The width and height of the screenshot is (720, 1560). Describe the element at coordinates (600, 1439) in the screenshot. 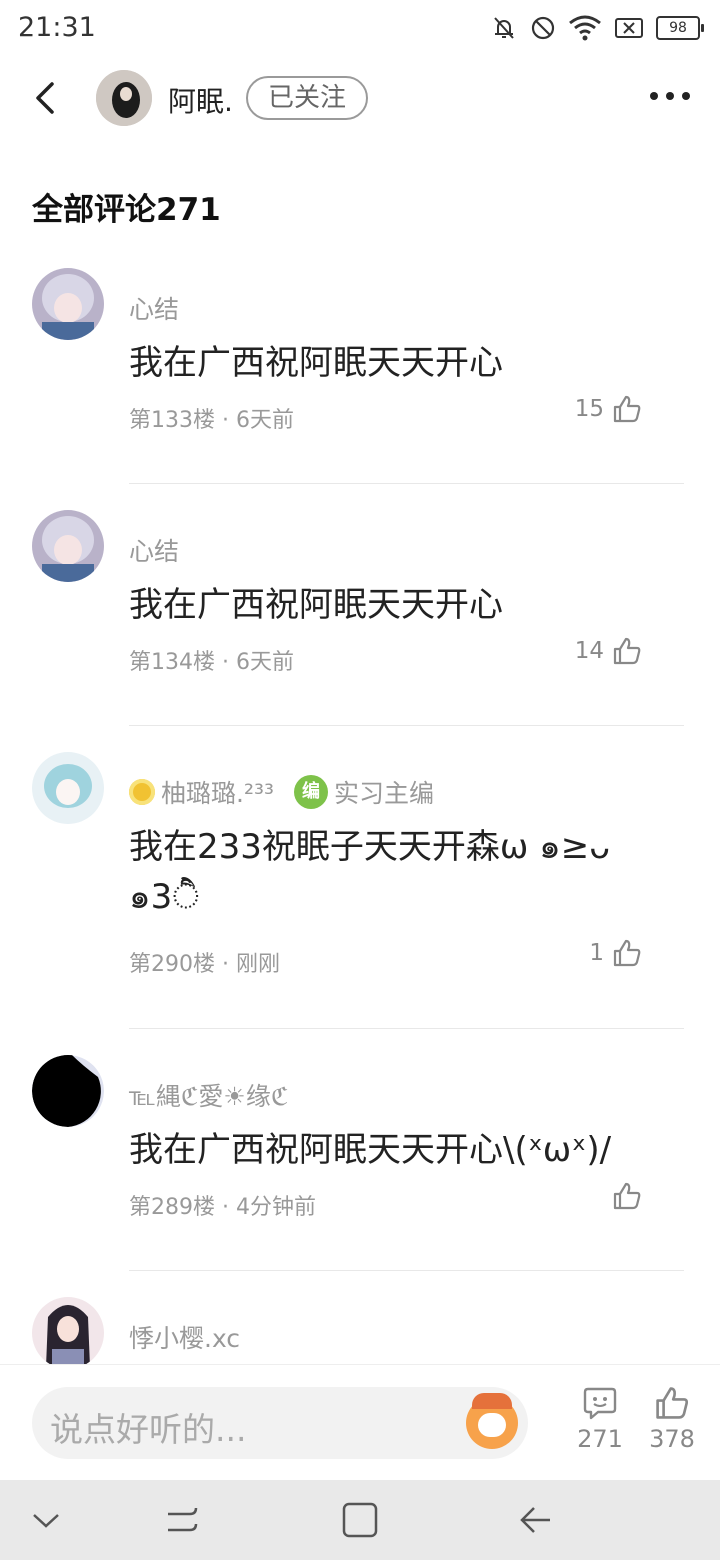

I see `comment-count: 271` at that location.